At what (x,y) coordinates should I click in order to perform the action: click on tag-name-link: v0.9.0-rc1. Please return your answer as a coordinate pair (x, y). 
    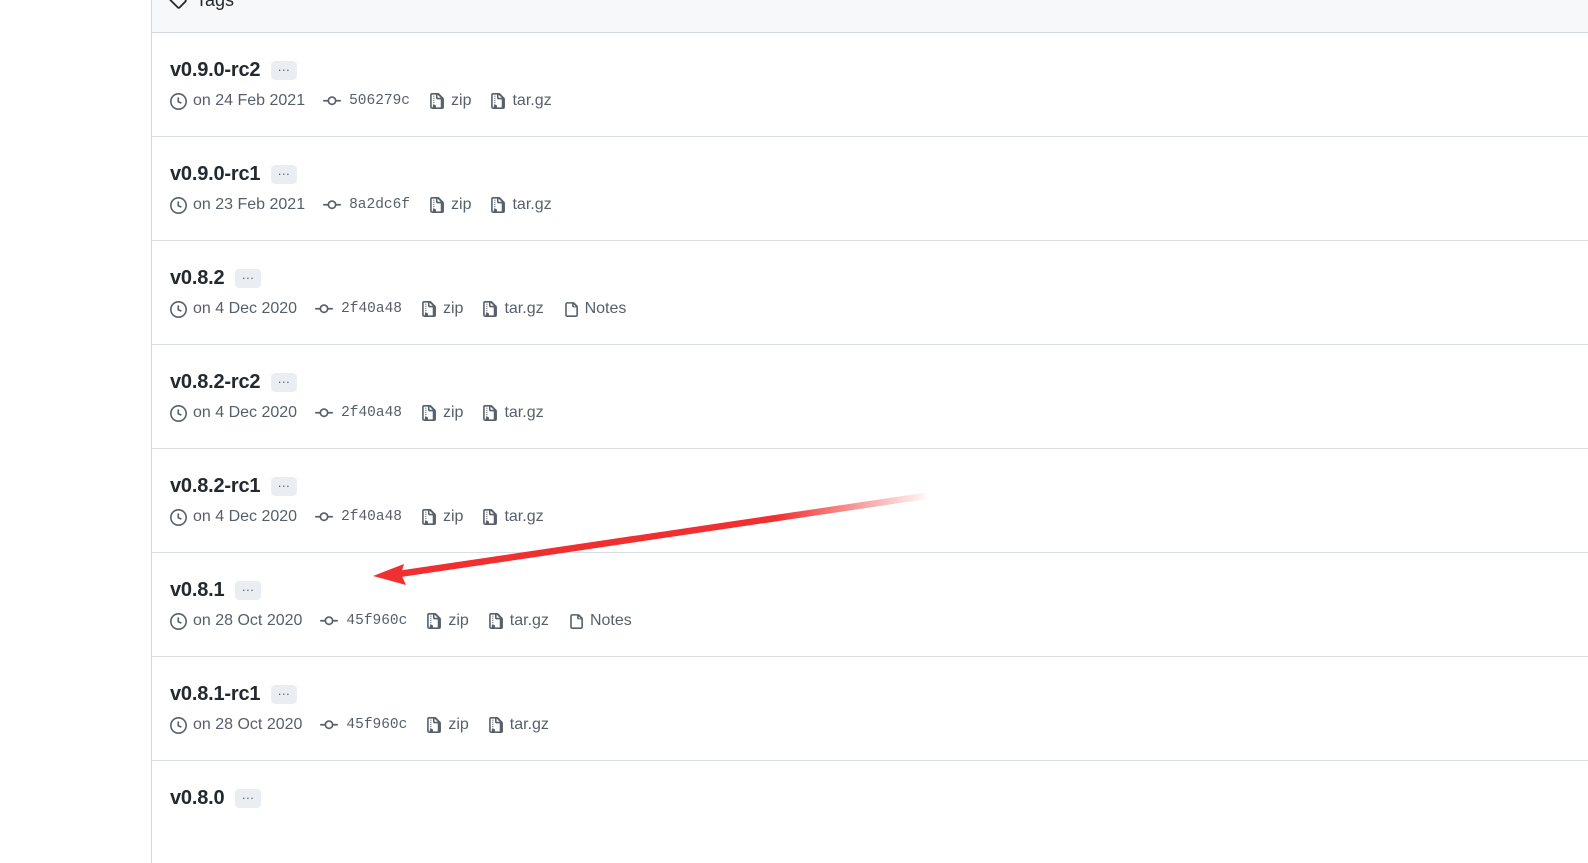
    Looking at the image, I should click on (215, 174).